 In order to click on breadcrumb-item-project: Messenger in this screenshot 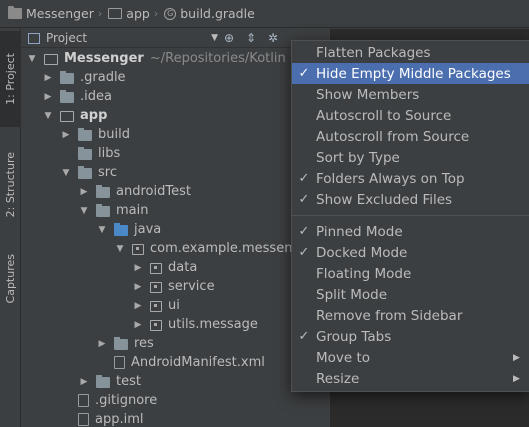, I will do `click(51, 13)`.